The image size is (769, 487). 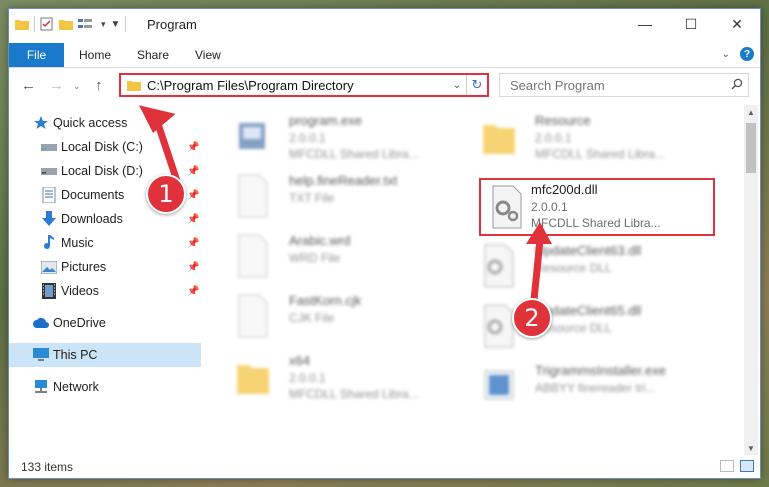 I want to click on text-file-icon, so click(x=253, y=196).